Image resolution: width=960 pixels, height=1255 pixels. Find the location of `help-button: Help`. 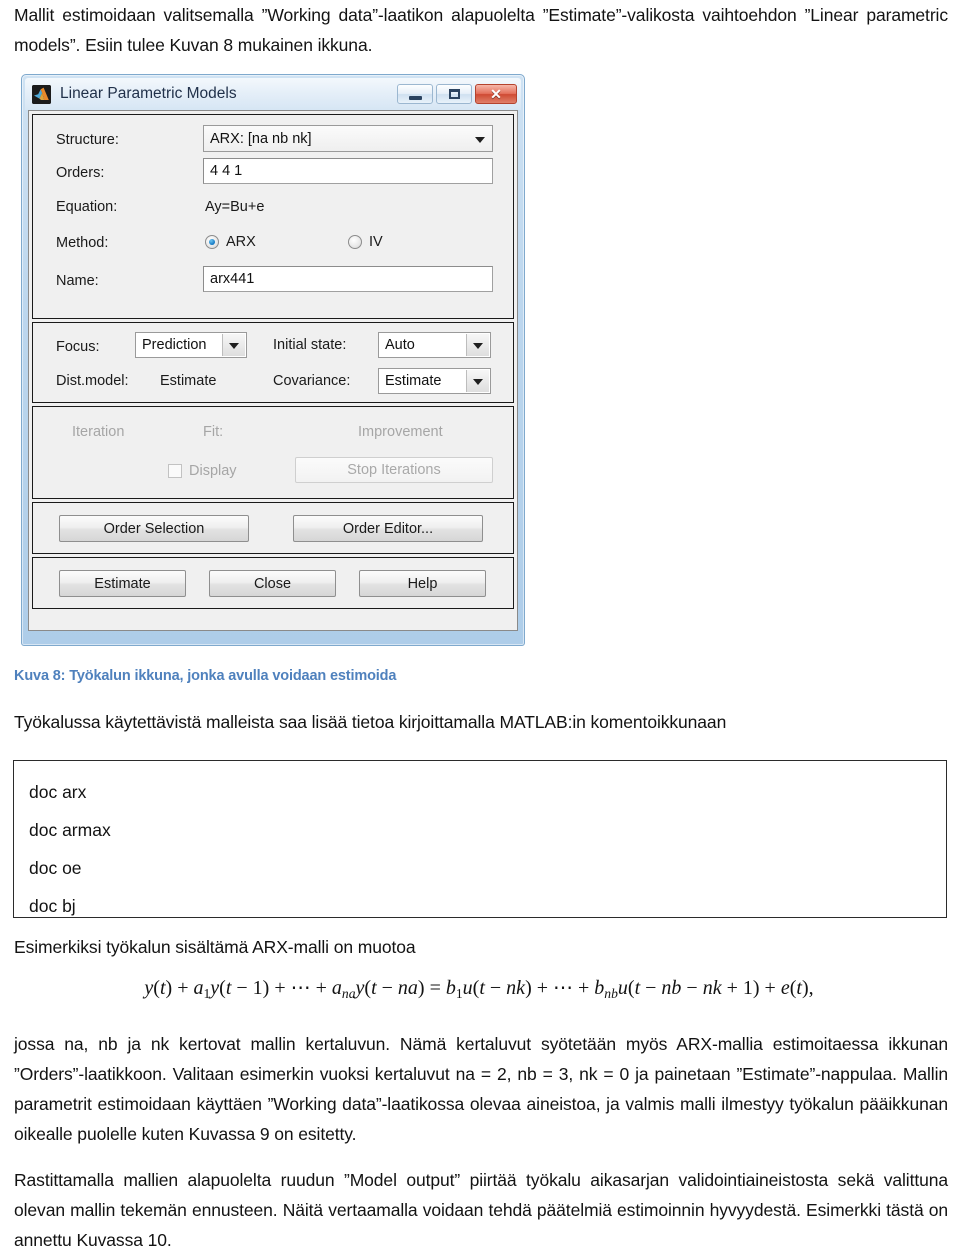

help-button: Help is located at coordinates (422, 583).